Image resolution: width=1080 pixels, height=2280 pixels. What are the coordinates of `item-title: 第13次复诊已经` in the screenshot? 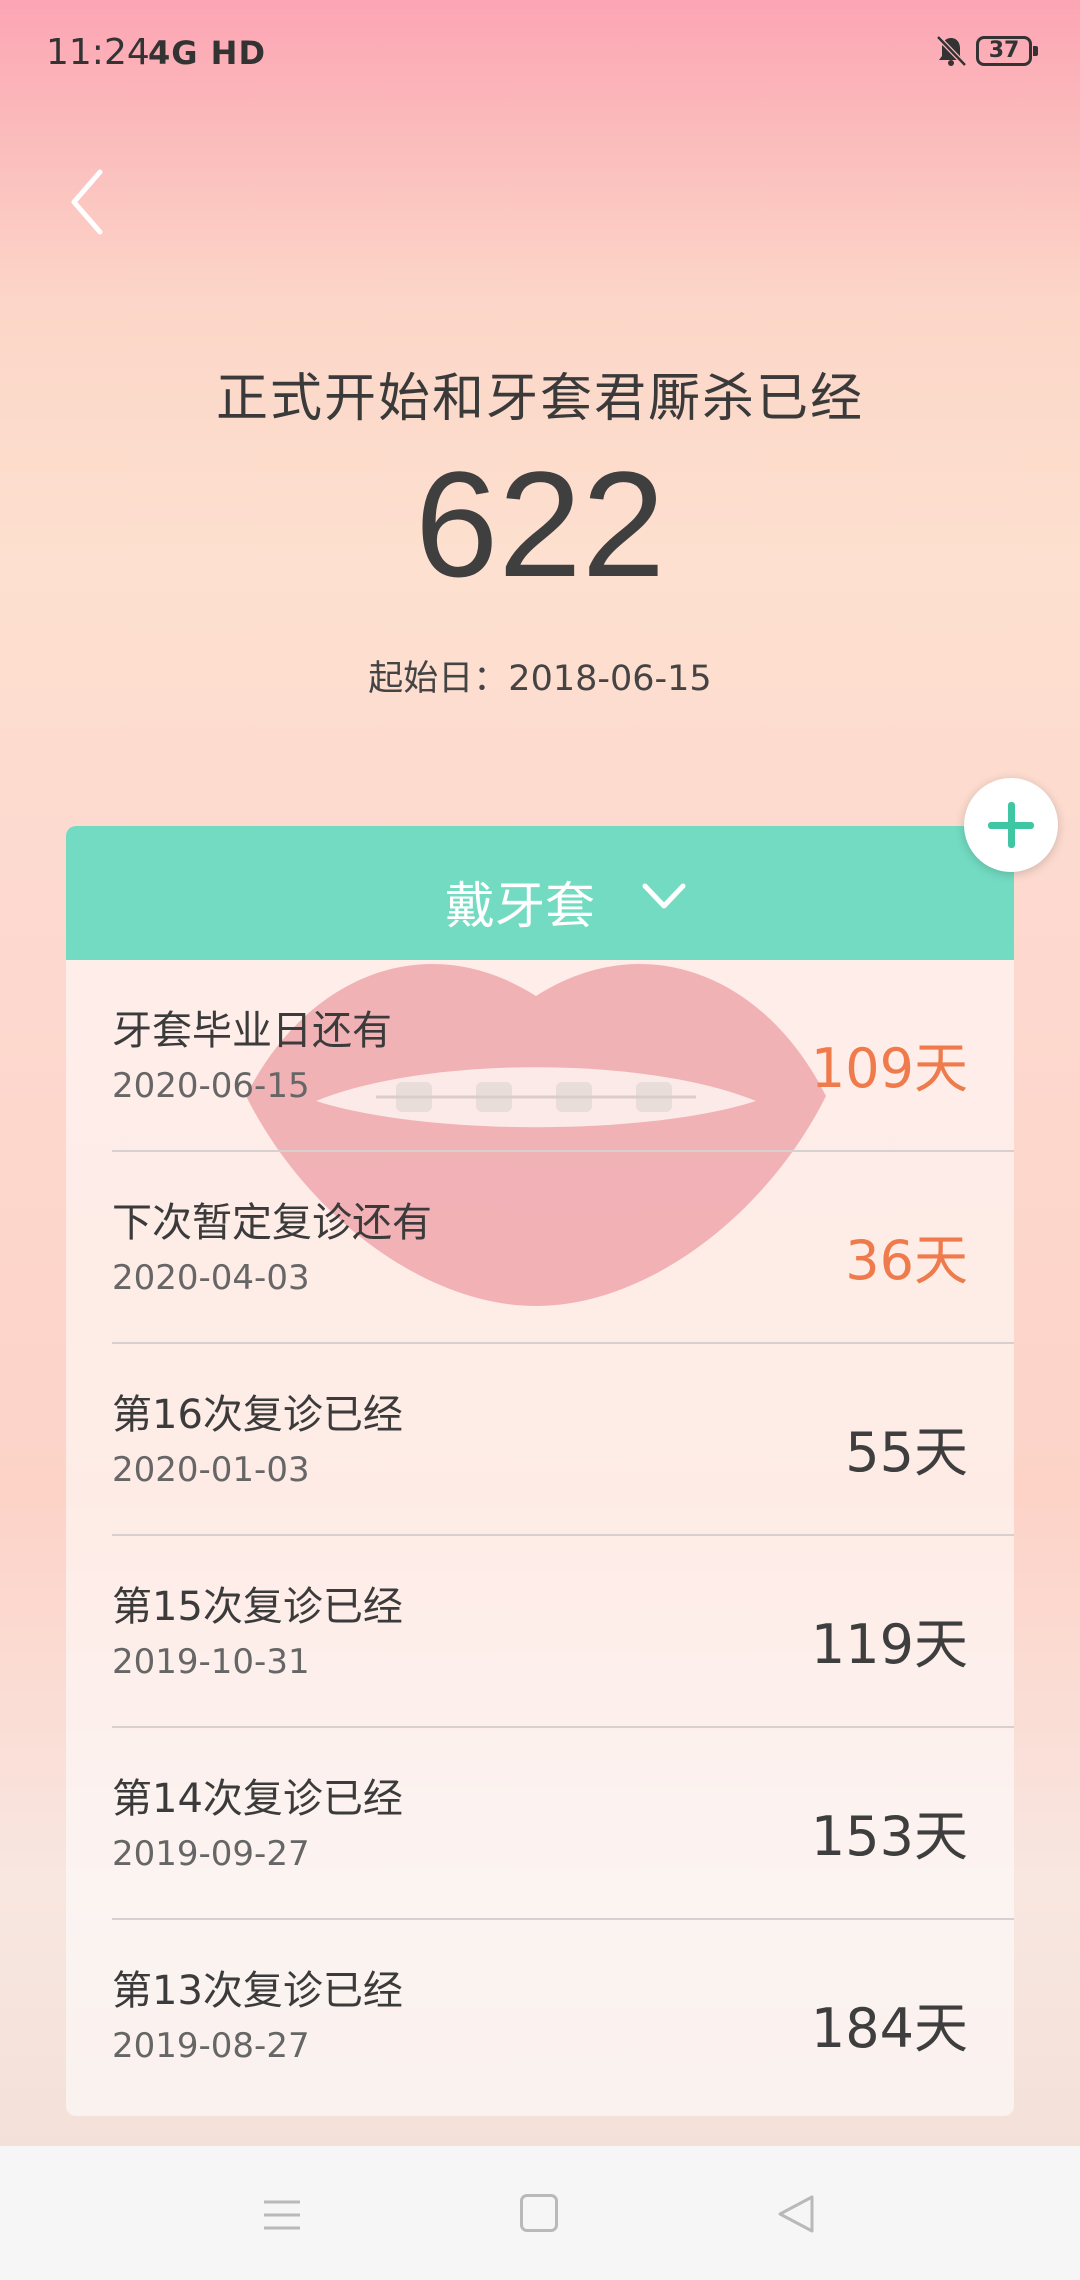 It's located at (257, 1991).